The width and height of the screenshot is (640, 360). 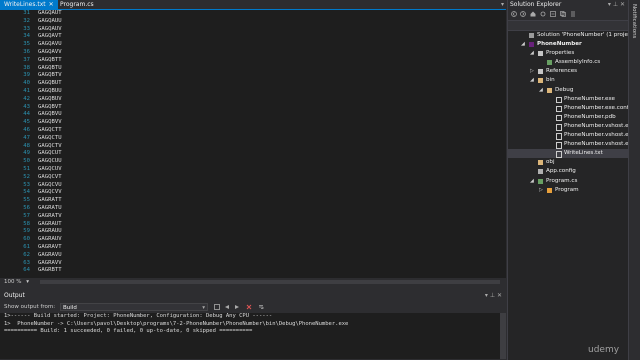 What do you see at coordinates (543, 14) in the screenshot?
I see `refresh-icon` at bounding box center [543, 14].